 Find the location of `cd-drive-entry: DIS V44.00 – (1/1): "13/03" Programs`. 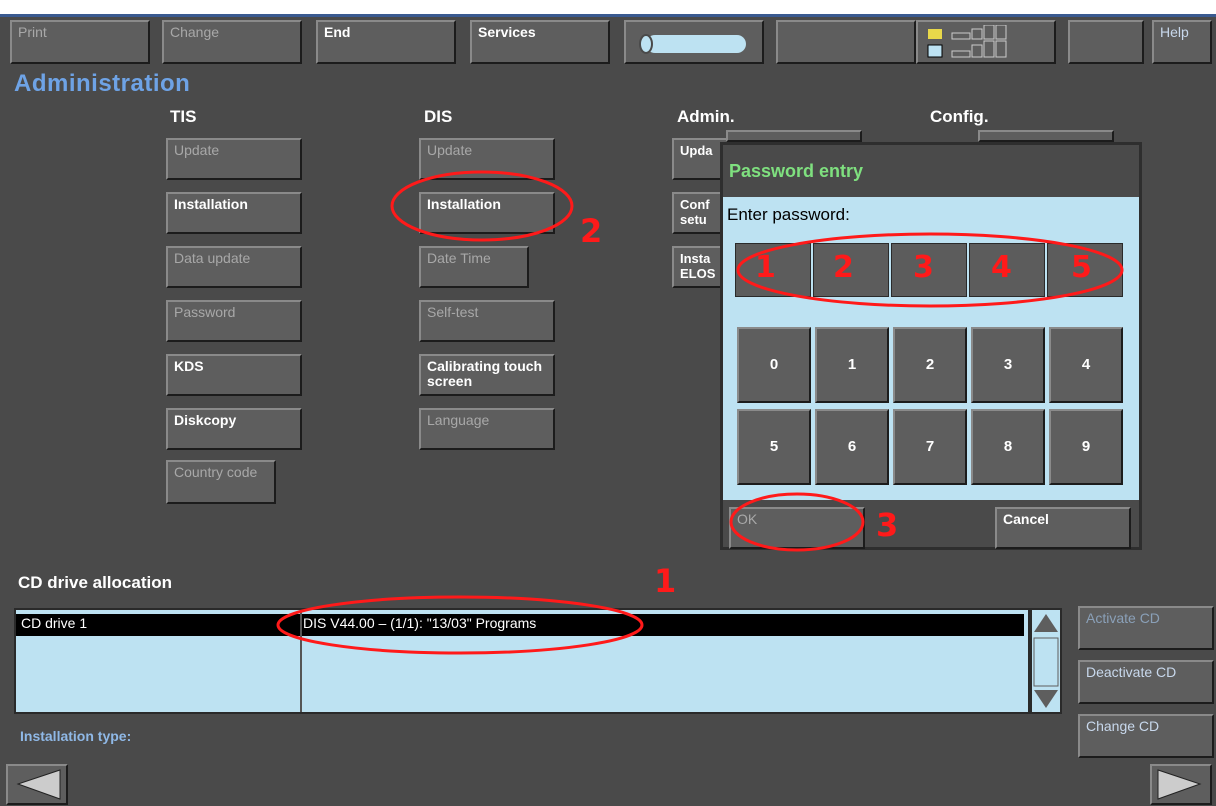

cd-drive-entry: DIS V44.00 – (1/1): "13/03" Programs is located at coordinates (420, 623).